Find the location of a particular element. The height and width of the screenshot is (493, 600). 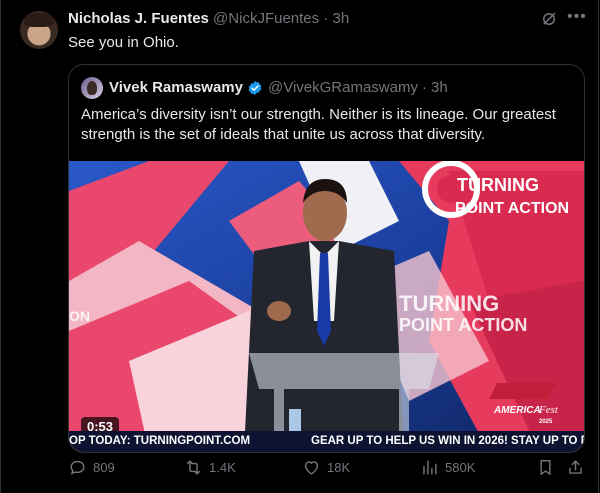

more-options-icon: ••• is located at coordinates (577, 17).